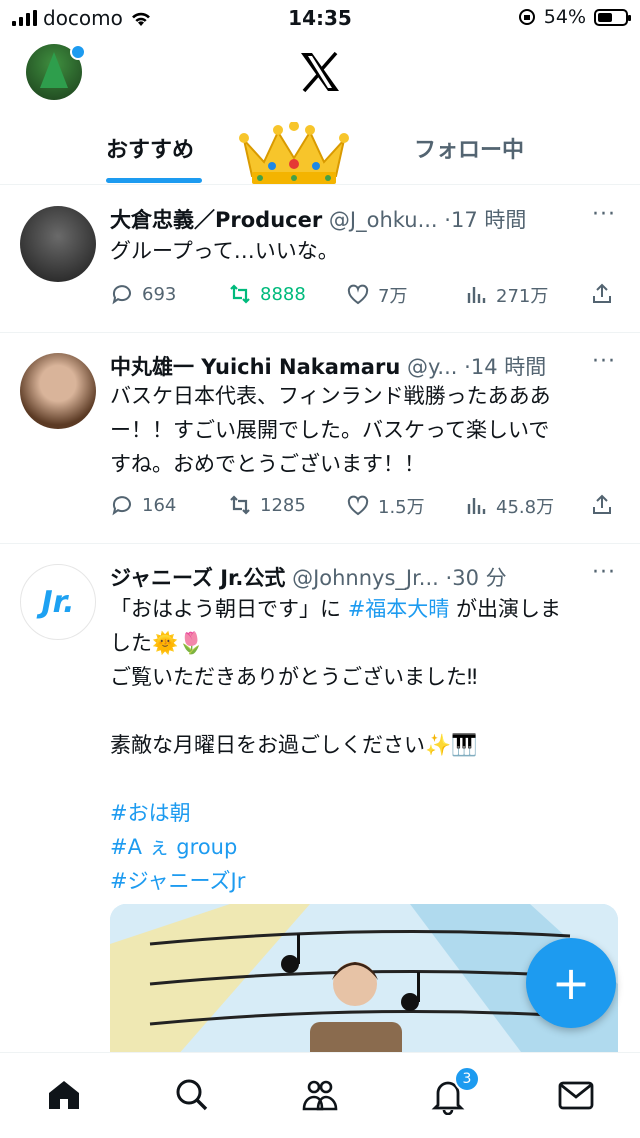 The width and height of the screenshot is (640, 1138). I want to click on retweet-button: 1285, so click(267, 505).